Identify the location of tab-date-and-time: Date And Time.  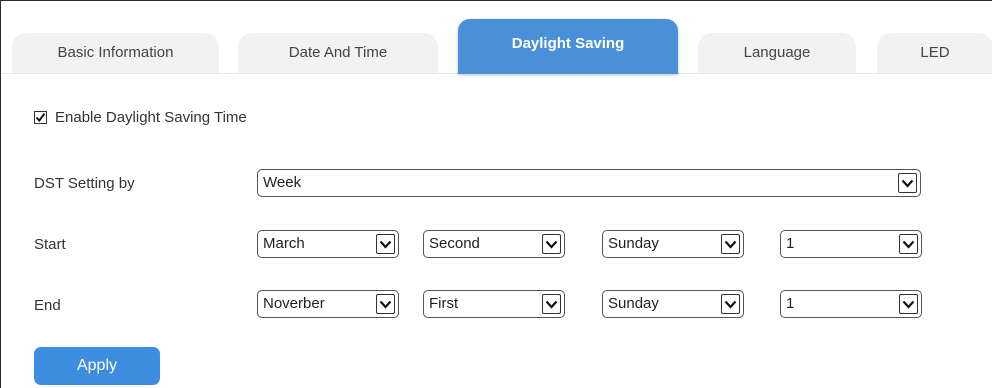
(338, 53).